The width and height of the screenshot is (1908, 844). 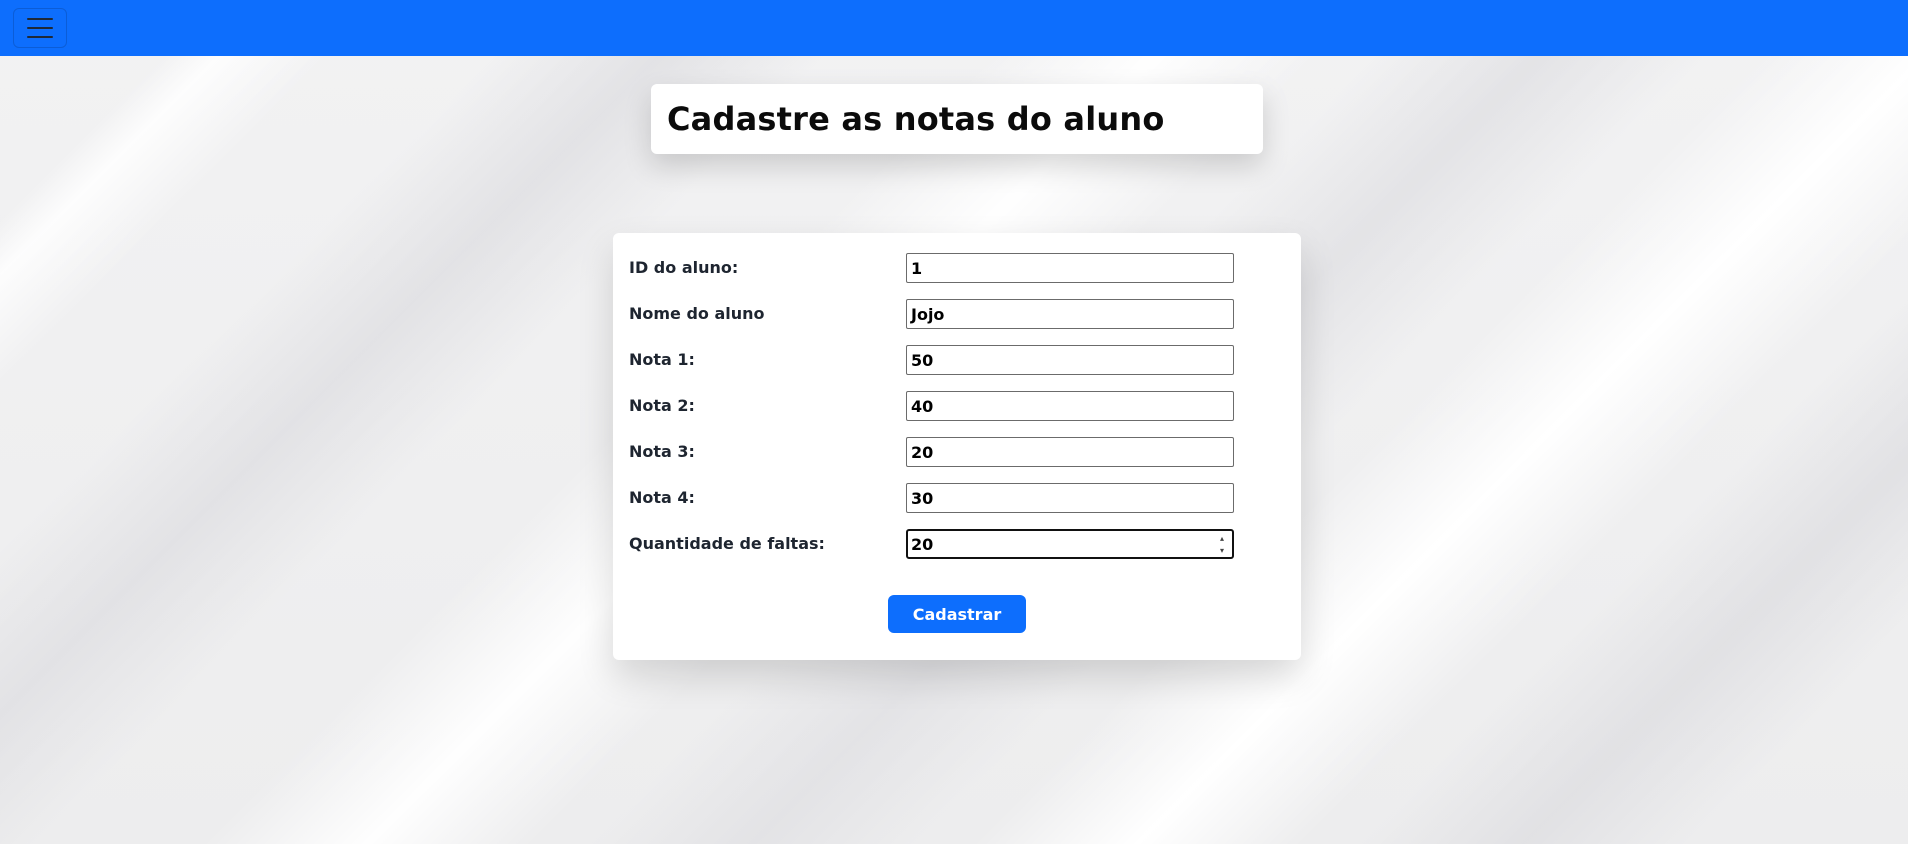 What do you see at coordinates (1070, 406) in the screenshot?
I see `grade-2-input: 40` at bounding box center [1070, 406].